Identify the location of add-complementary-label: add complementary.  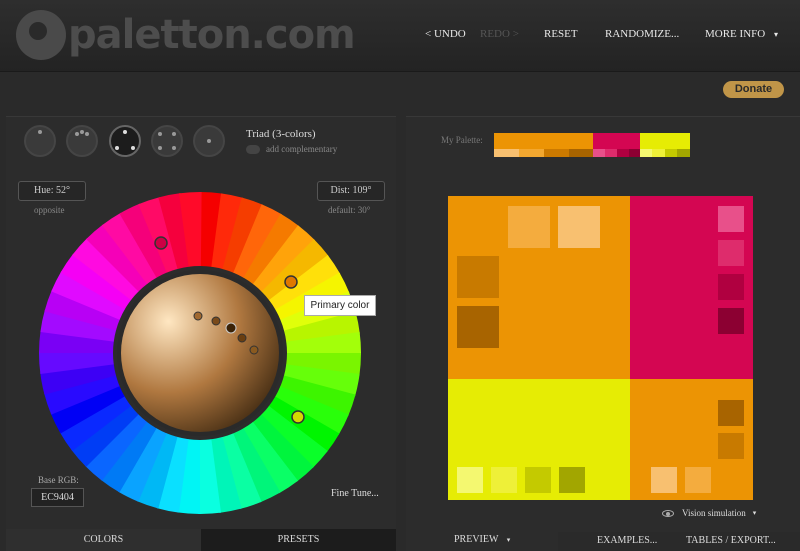
(302, 149).